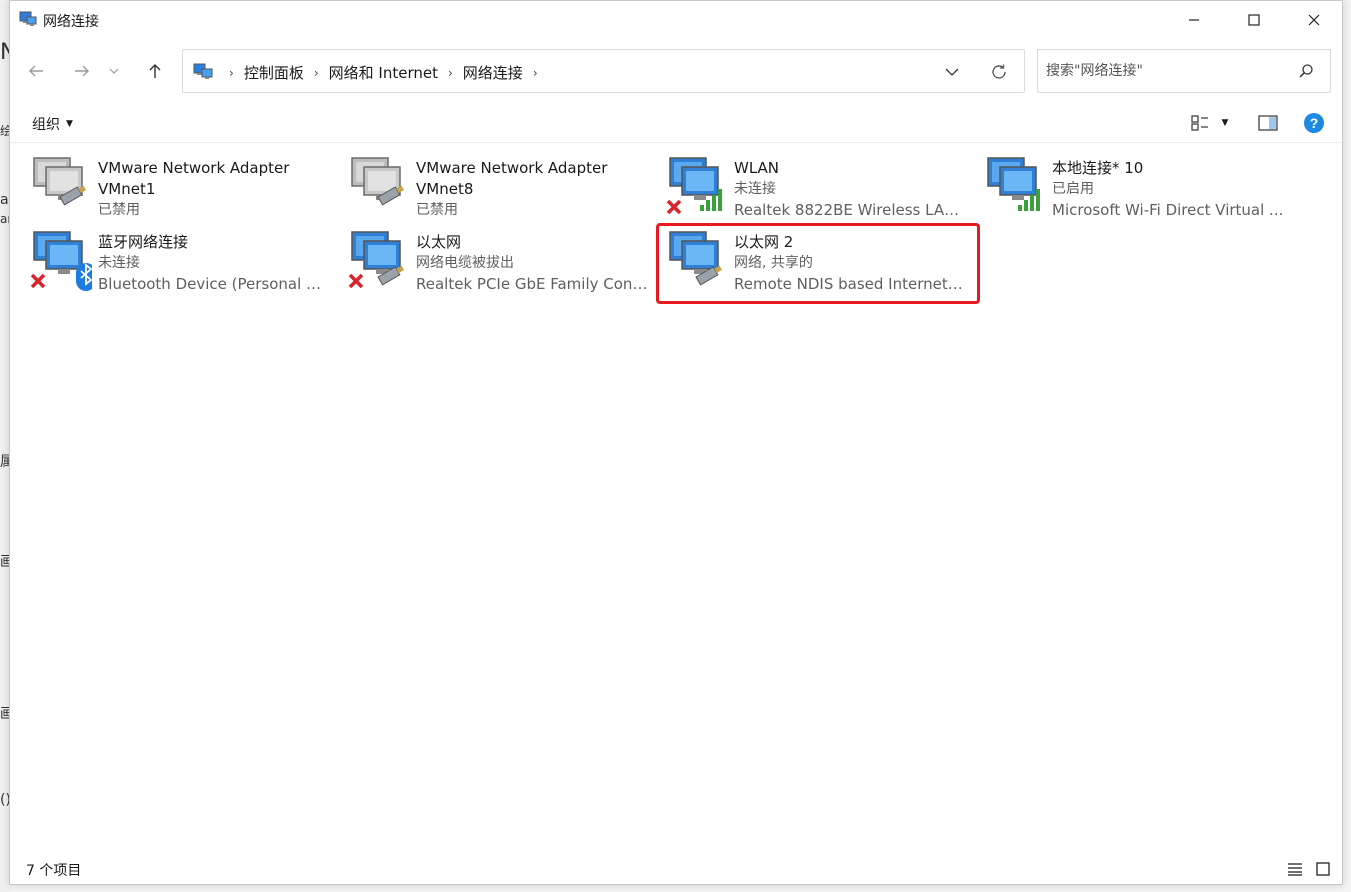 The height and width of the screenshot is (892, 1351). I want to click on minimize-button, so click(1194, 20).